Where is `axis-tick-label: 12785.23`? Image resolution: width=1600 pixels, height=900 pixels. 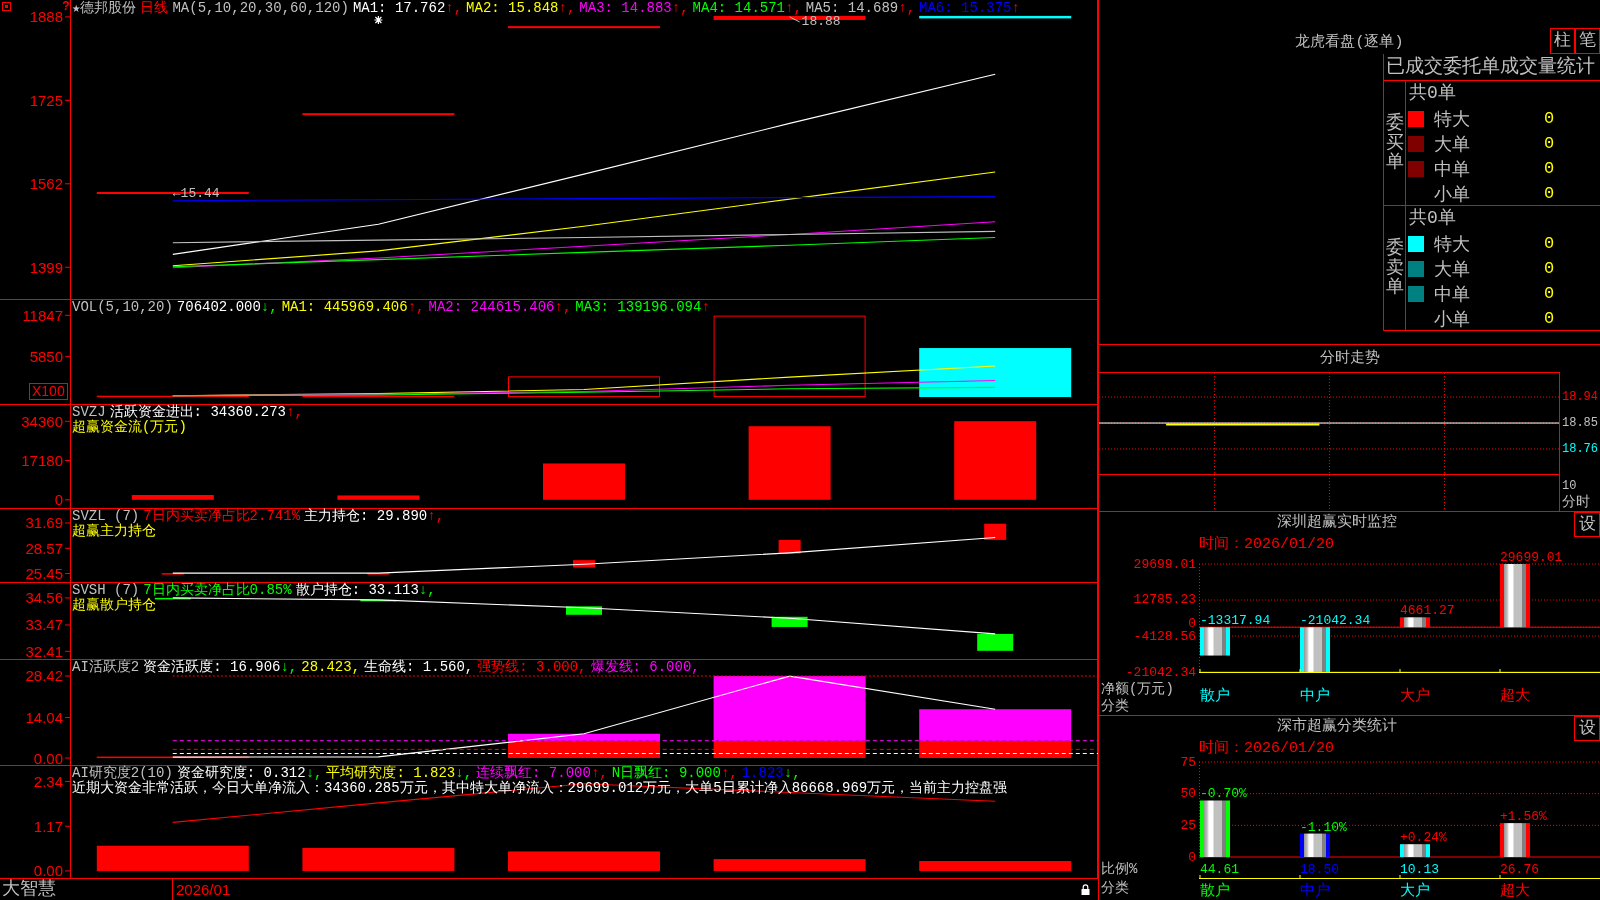
axis-tick-label: 12785.23 is located at coordinates (1164, 600).